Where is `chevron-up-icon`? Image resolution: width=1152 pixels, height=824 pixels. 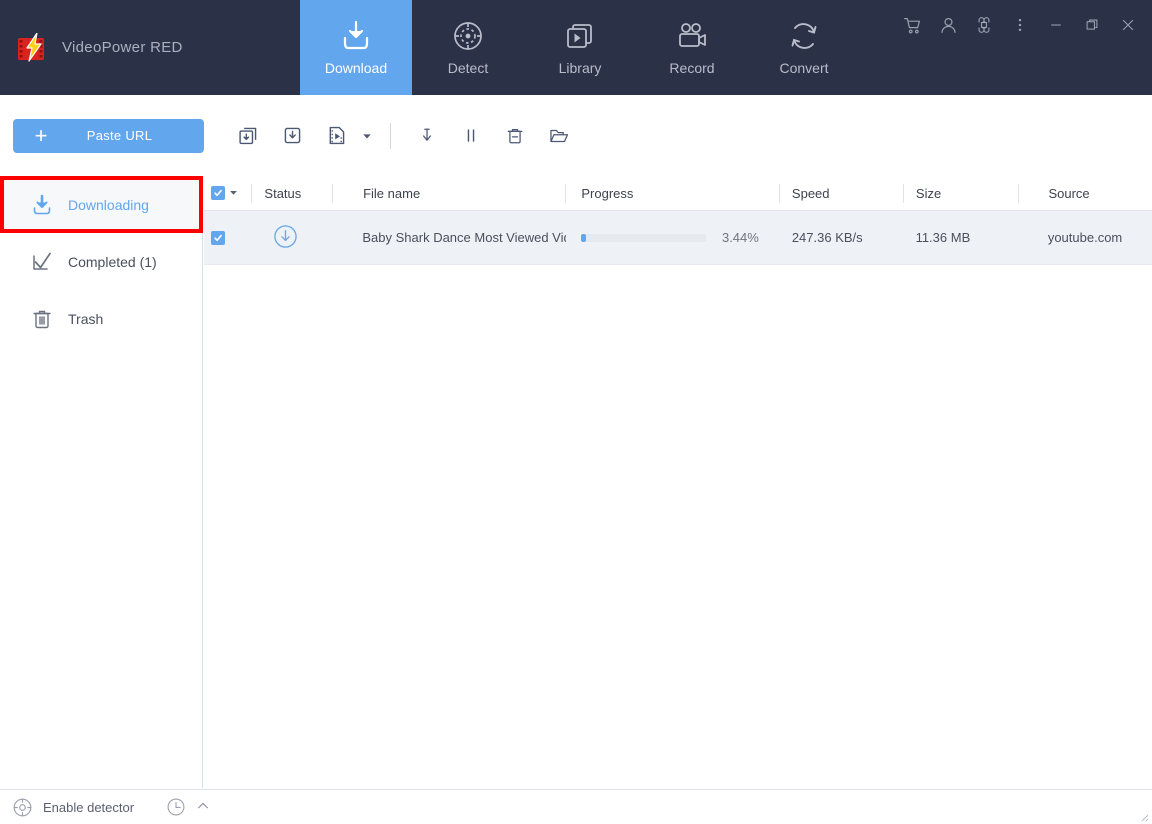
chevron-up-icon is located at coordinates (203, 807).